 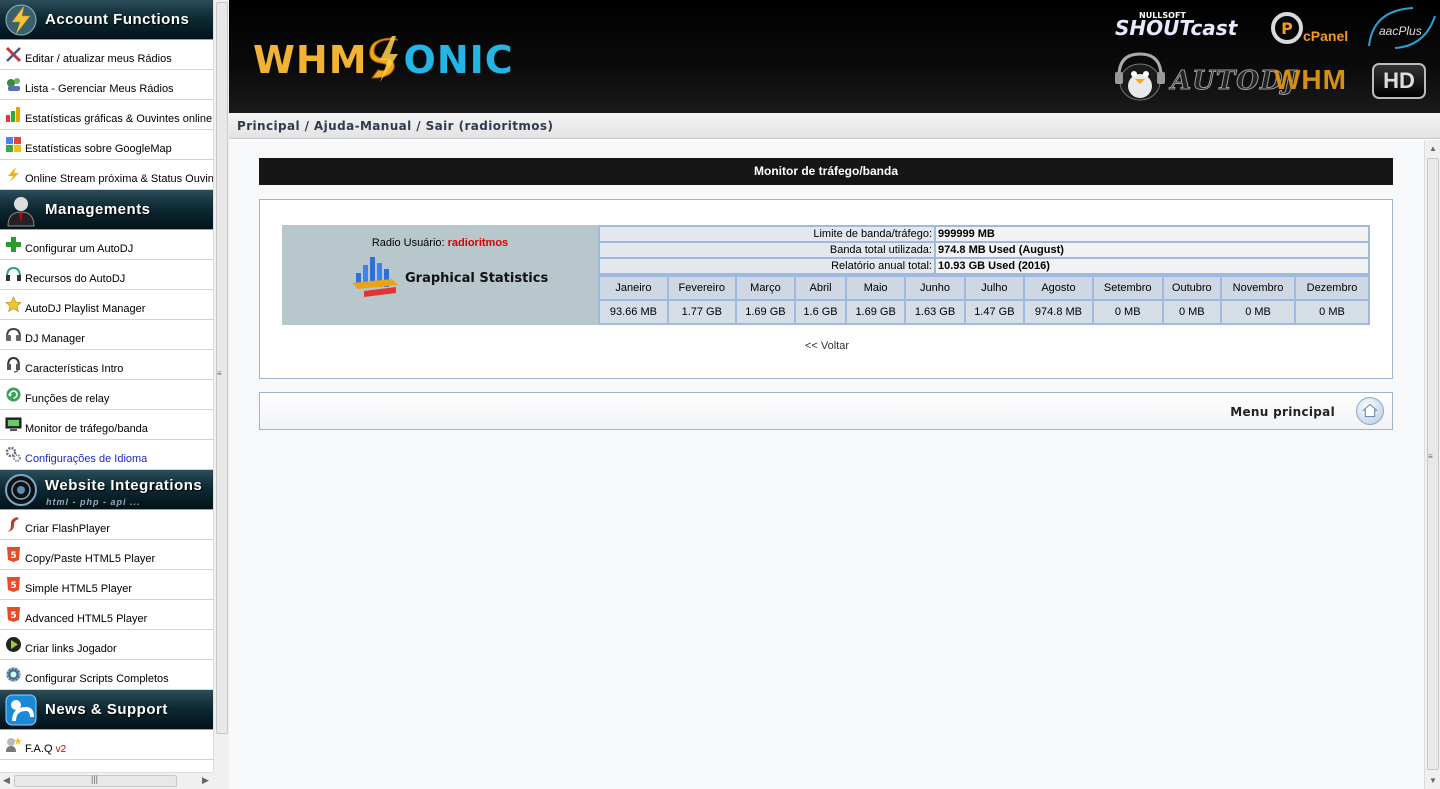 I want to click on sidebar-item-configure-full-scripts: Configurar Scripts Completos, so click(x=106, y=675).